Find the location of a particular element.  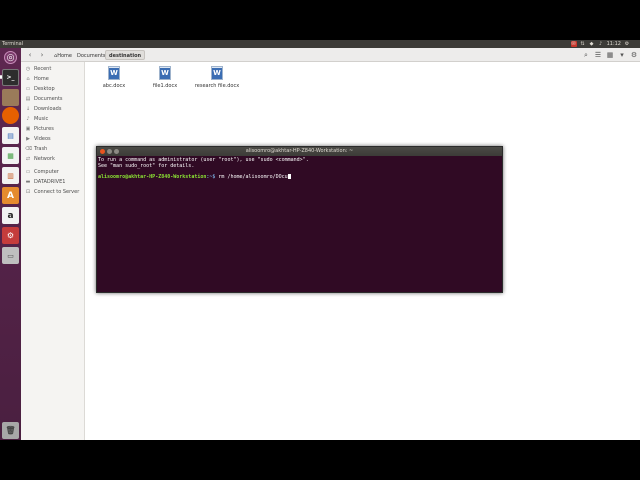

terminal-line: See "man sudo_root" for details. is located at coordinates (146, 165).